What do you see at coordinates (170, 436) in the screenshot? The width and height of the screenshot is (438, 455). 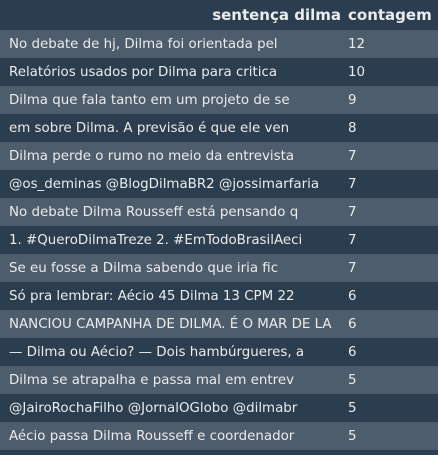 I see `cell-sentenca: Aécio passa Dilma Rousseff e coordenador` at bounding box center [170, 436].